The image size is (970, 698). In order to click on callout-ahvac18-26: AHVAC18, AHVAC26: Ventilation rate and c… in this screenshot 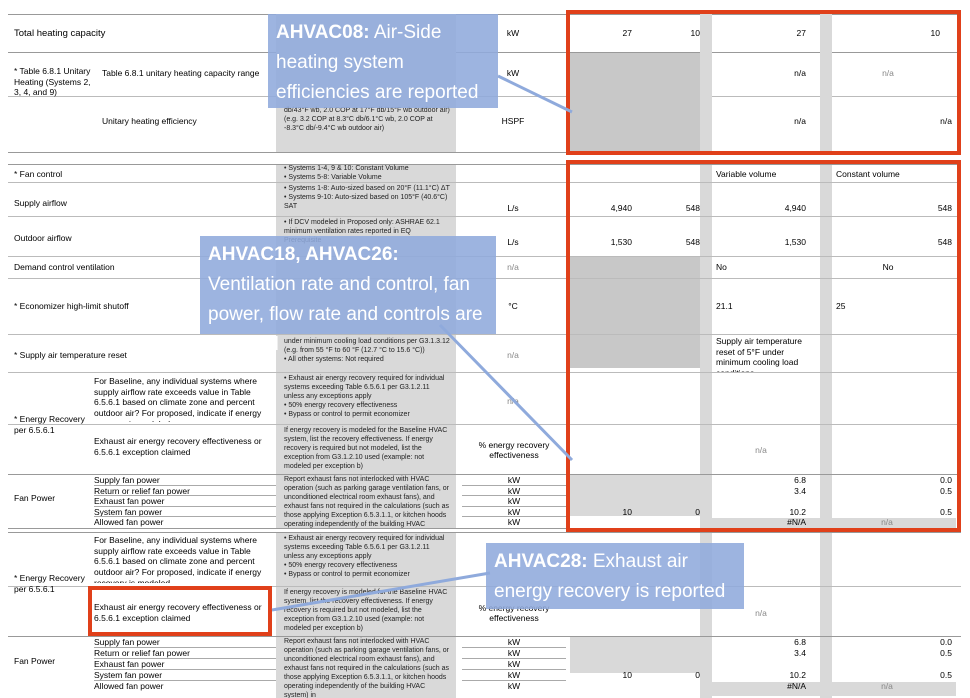, I will do `click(348, 295)`.